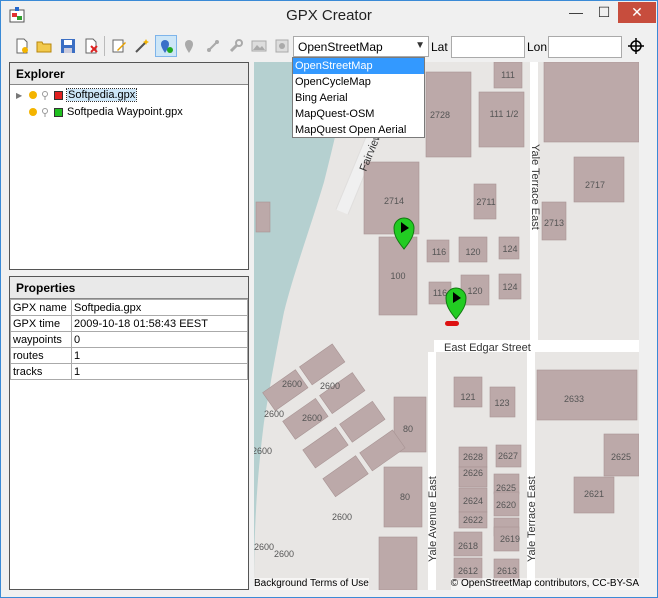 The width and height of the screenshot is (658, 598). I want to click on window-title: GPX Creator, so click(329, 15).